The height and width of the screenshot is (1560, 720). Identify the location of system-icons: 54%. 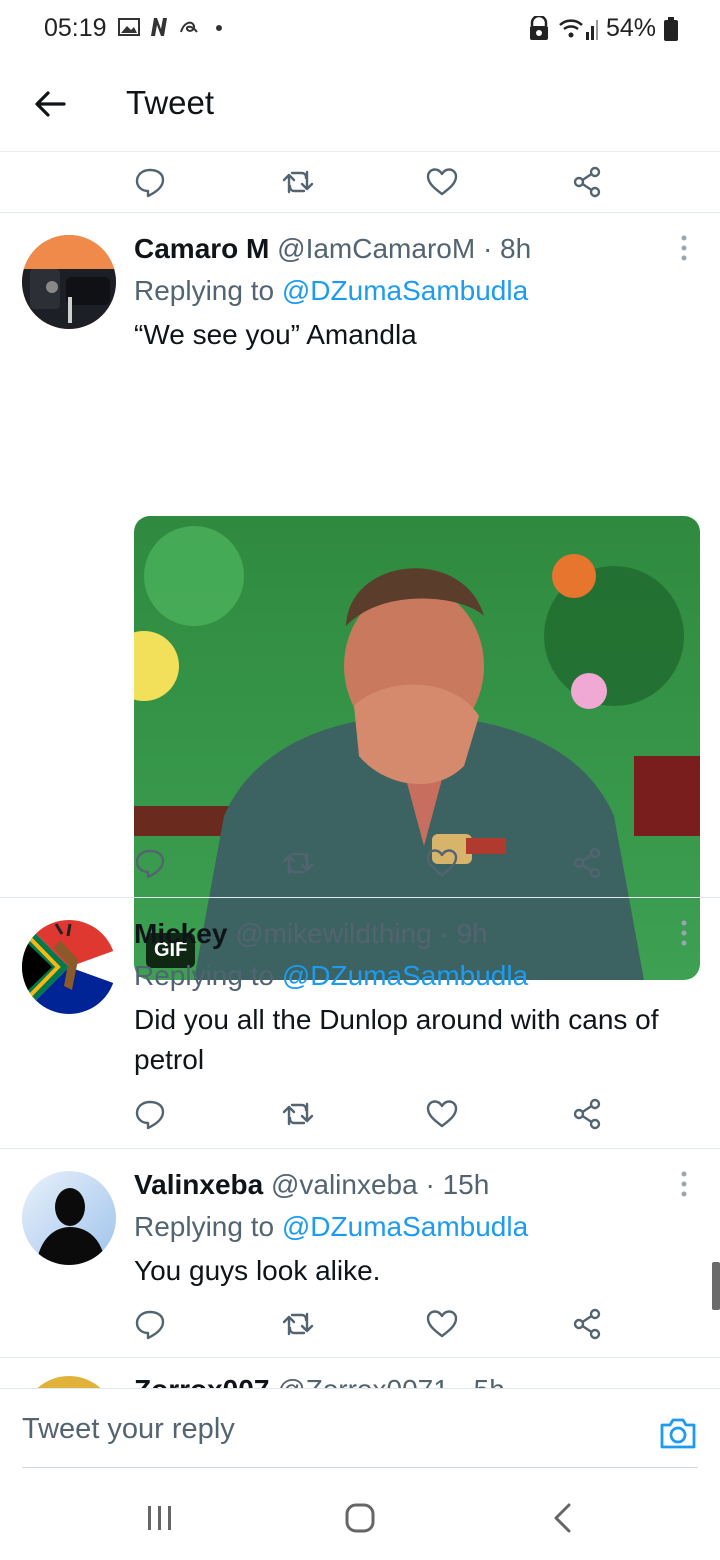
(603, 28).